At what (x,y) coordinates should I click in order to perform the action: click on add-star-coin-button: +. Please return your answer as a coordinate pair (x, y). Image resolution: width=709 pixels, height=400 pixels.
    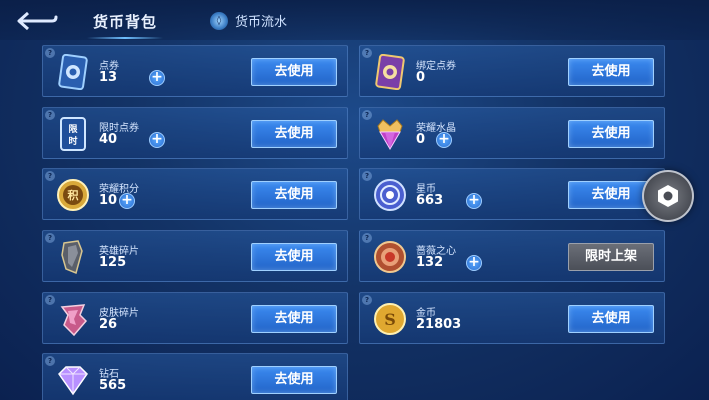
    Looking at the image, I should click on (474, 201).